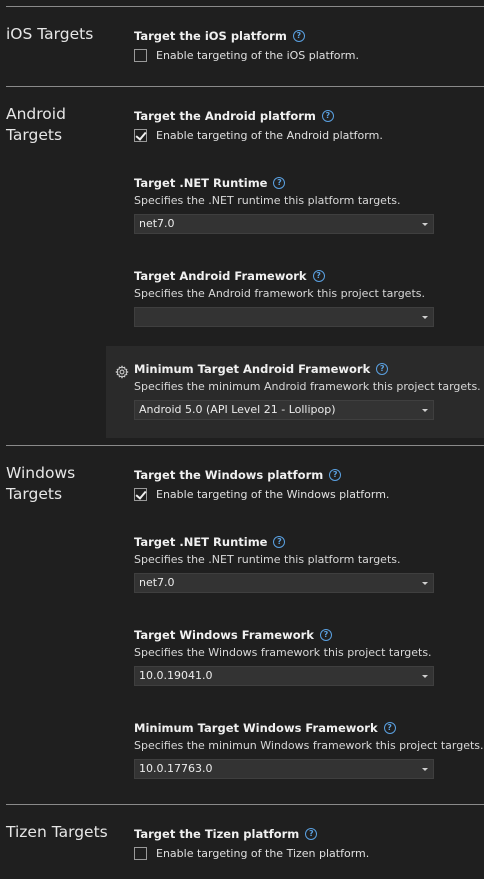 Image resolution: width=484 pixels, height=879 pixels. What do you see at coordinates (217, 834) in the screenshot?
I see `tizen-platform-title-text: Target the Tizen platform` at bounding box center [217, 834].